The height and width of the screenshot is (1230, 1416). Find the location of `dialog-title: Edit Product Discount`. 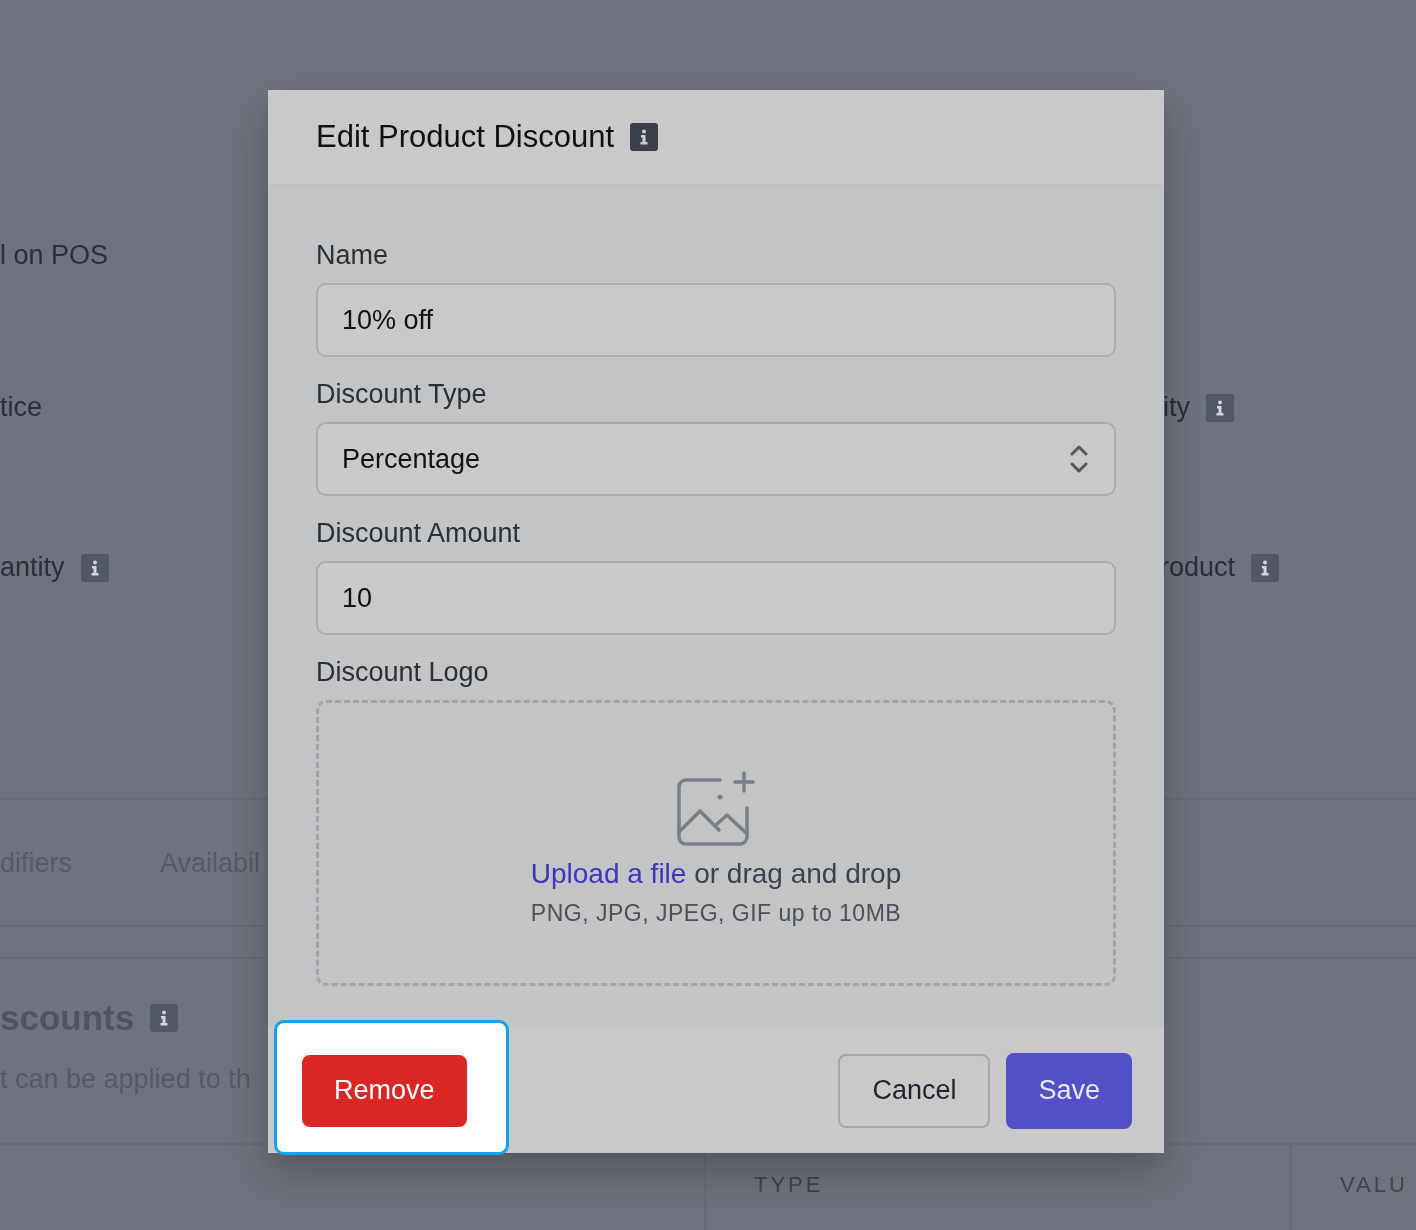

dialog-title: Edit Product Discount is located at coordinates (465, 137).